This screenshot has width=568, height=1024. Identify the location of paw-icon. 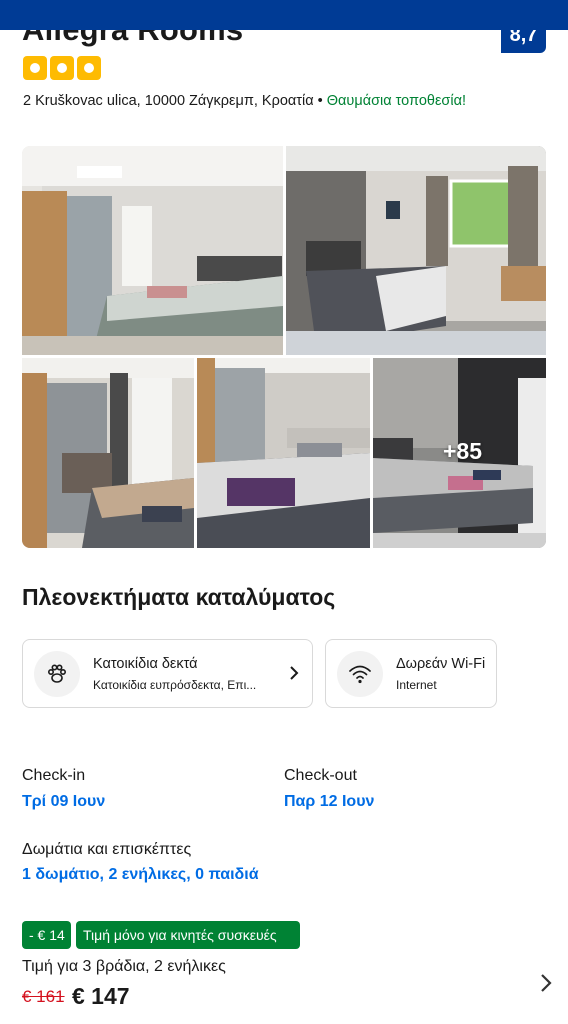
(57, 673).